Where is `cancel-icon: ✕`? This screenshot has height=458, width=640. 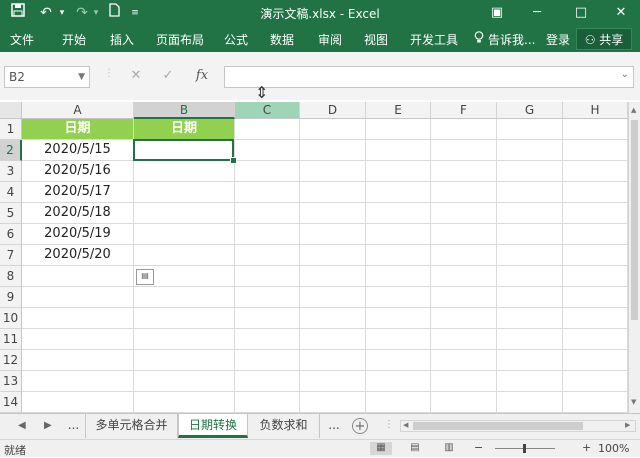
cancel-icon: ✕ is located at coordinates (136, 75).